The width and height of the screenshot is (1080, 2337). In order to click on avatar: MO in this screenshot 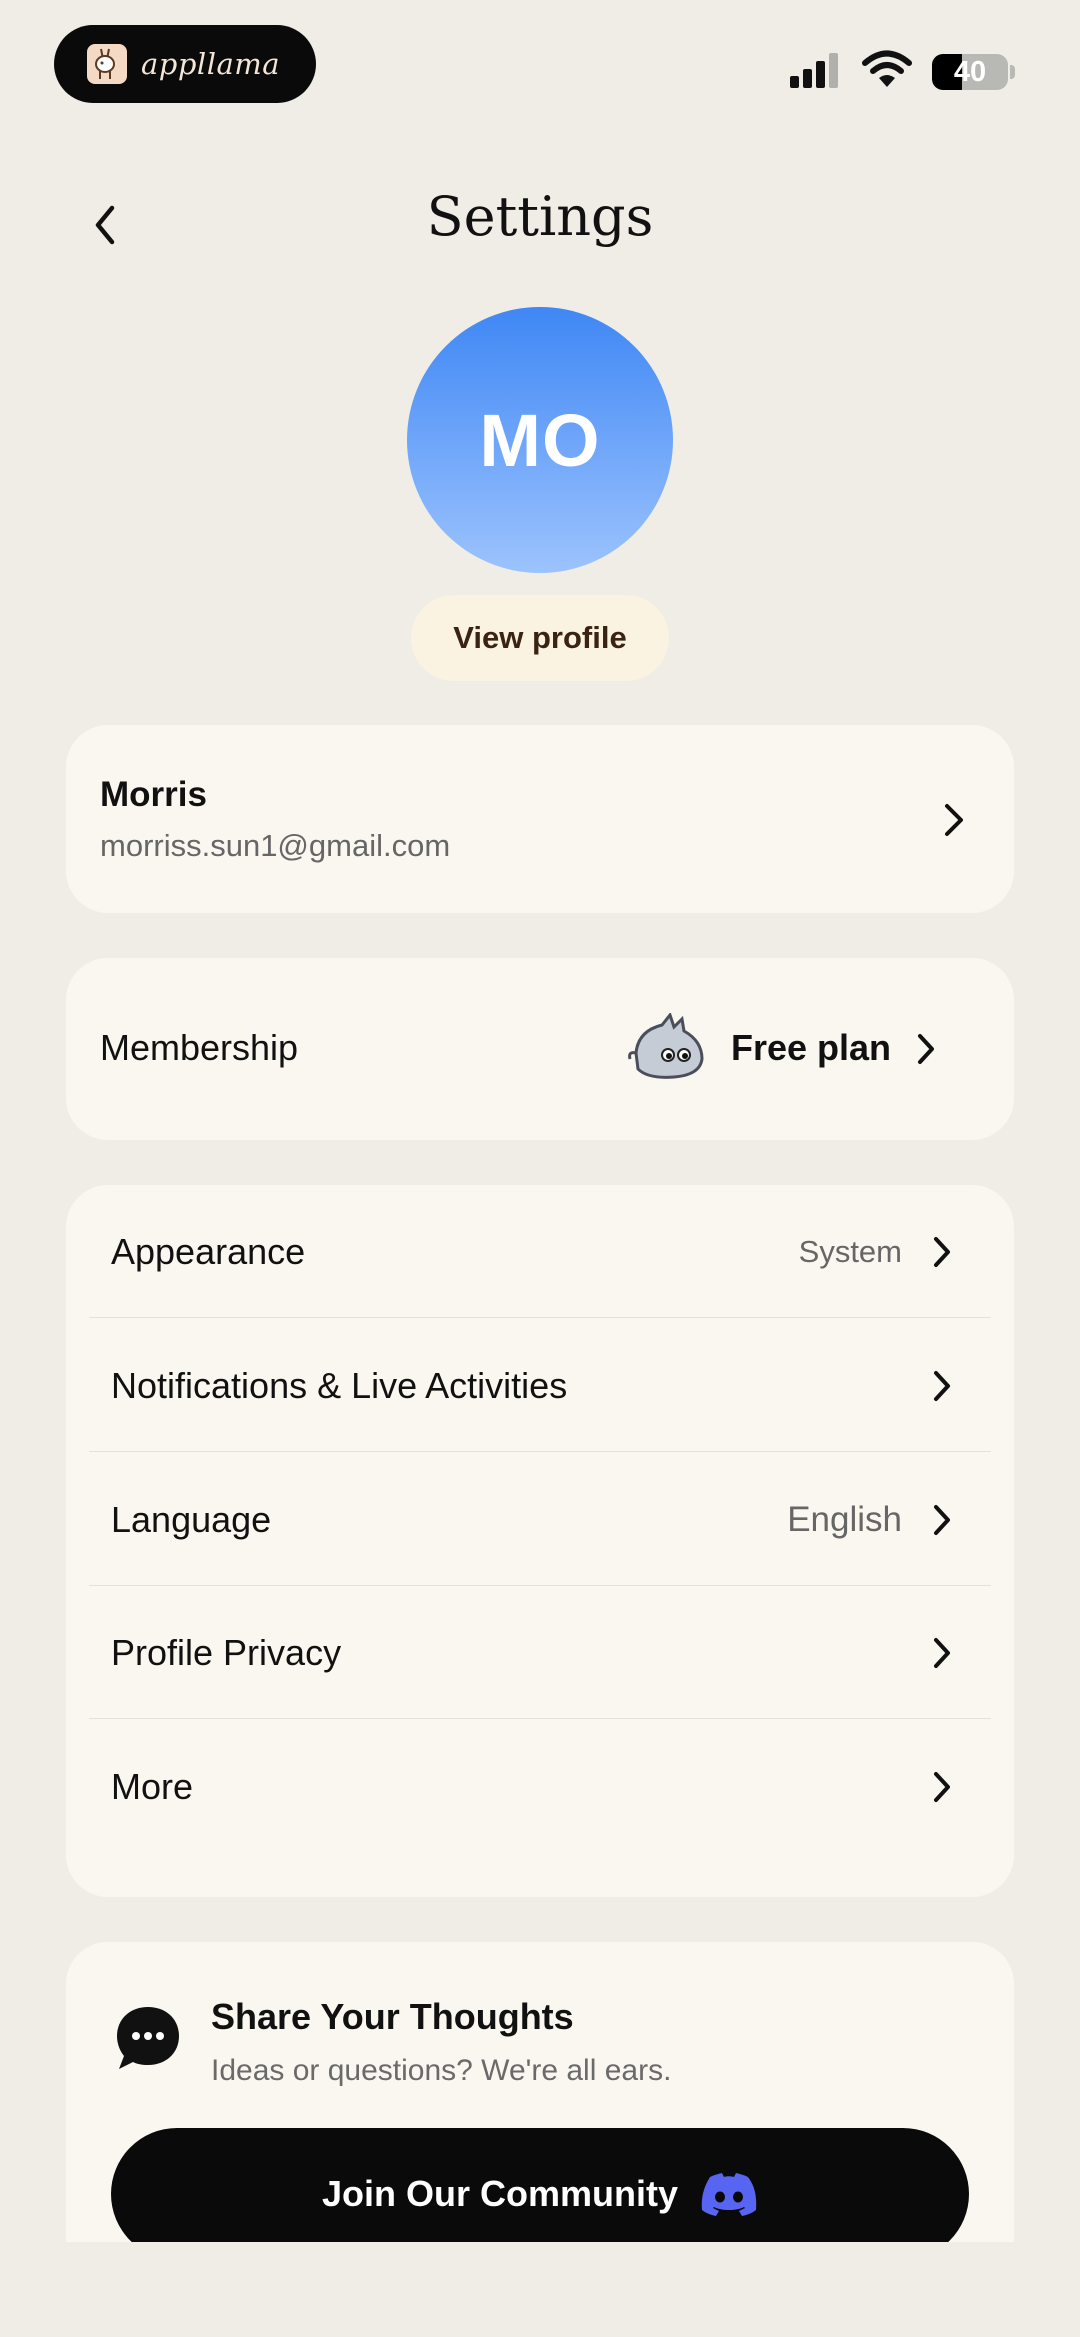, I will do `click(540, 440)`.